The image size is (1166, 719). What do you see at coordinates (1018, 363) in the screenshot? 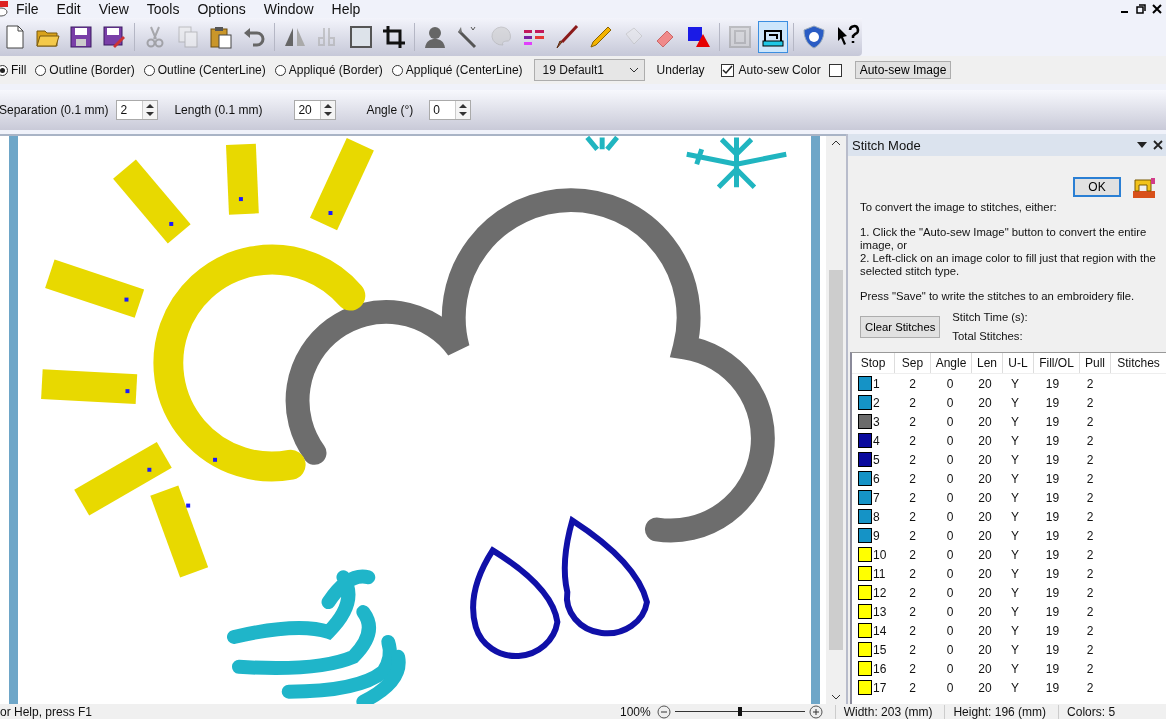
I see `column-header: U-L` at bounding box center [1018, 363].